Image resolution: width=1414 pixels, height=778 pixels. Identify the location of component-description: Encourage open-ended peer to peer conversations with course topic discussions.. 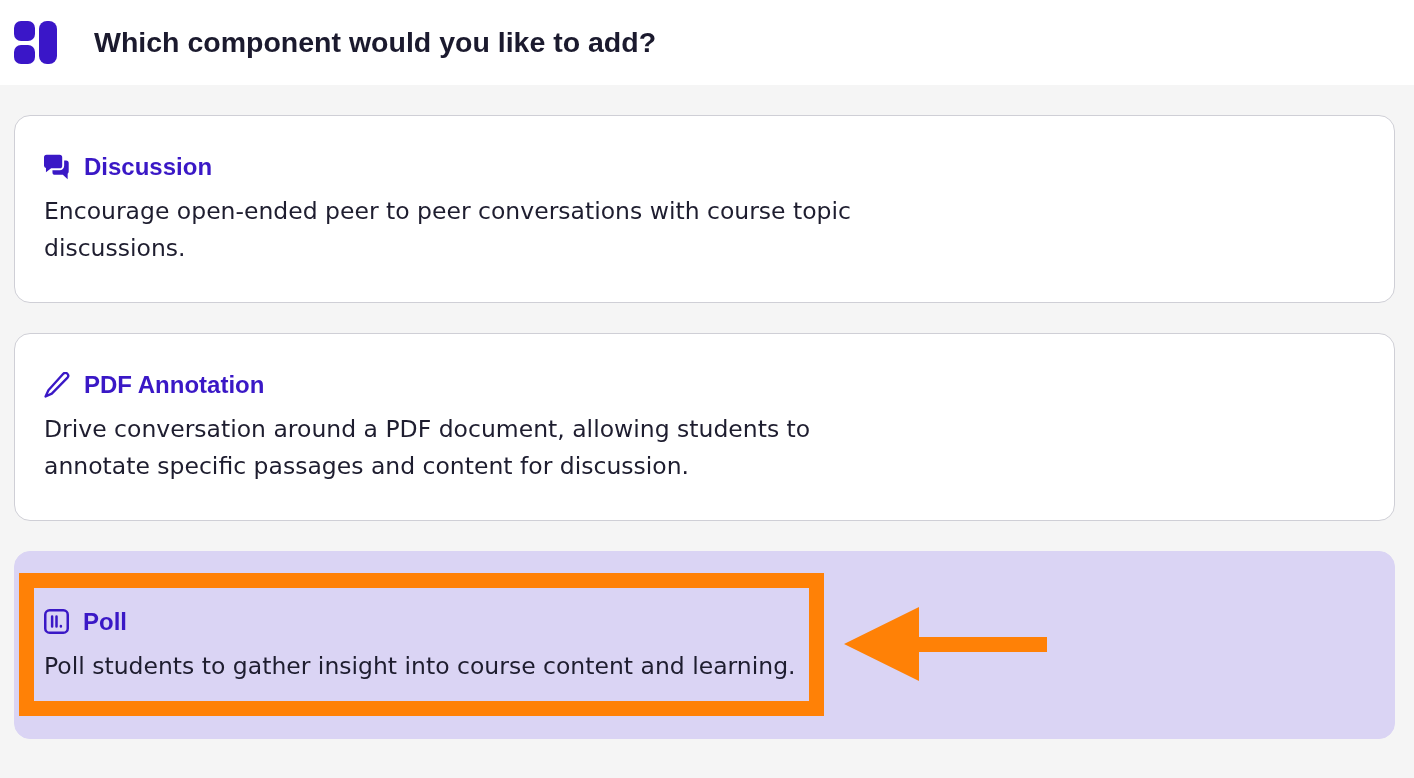
(448, 230).